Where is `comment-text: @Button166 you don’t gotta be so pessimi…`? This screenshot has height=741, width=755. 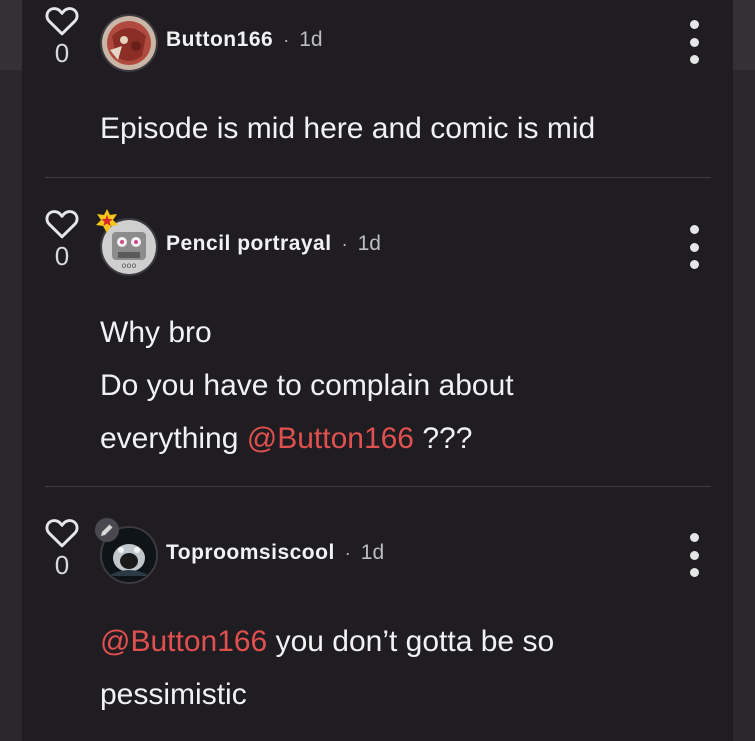
comment-text: @Button166 you don’t gotta be so pessimi… is located at coordinates (327, 668).